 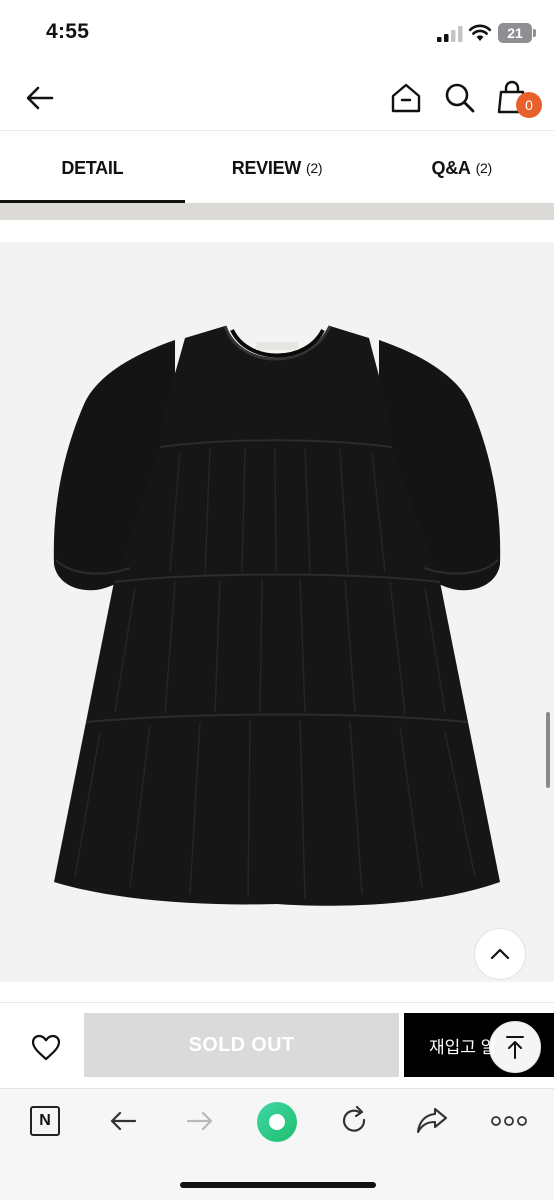 What do you see at coordinates (451, 167) in the screenshot?
I see `tab-qna-label: Q&A` at bounding box center [451, 167].